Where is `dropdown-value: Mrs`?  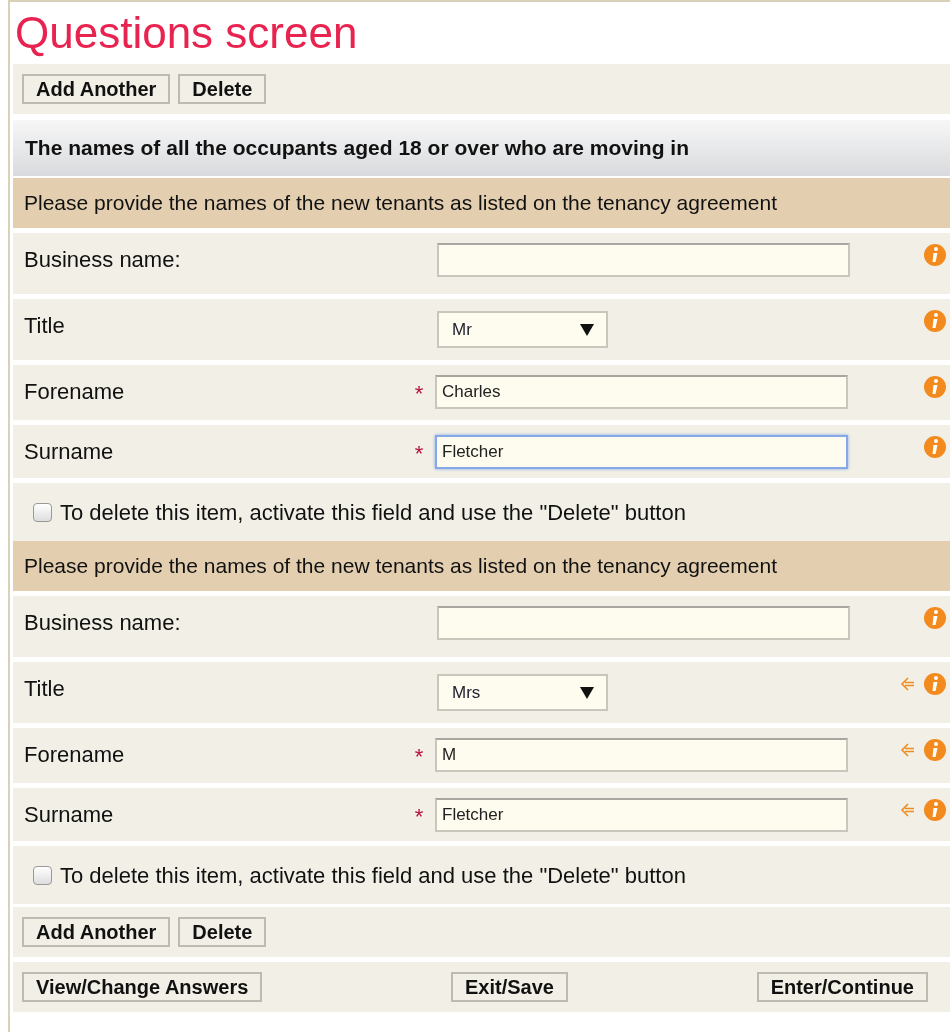 dropdown-value: Mrs is located at coordinates (466, 692).